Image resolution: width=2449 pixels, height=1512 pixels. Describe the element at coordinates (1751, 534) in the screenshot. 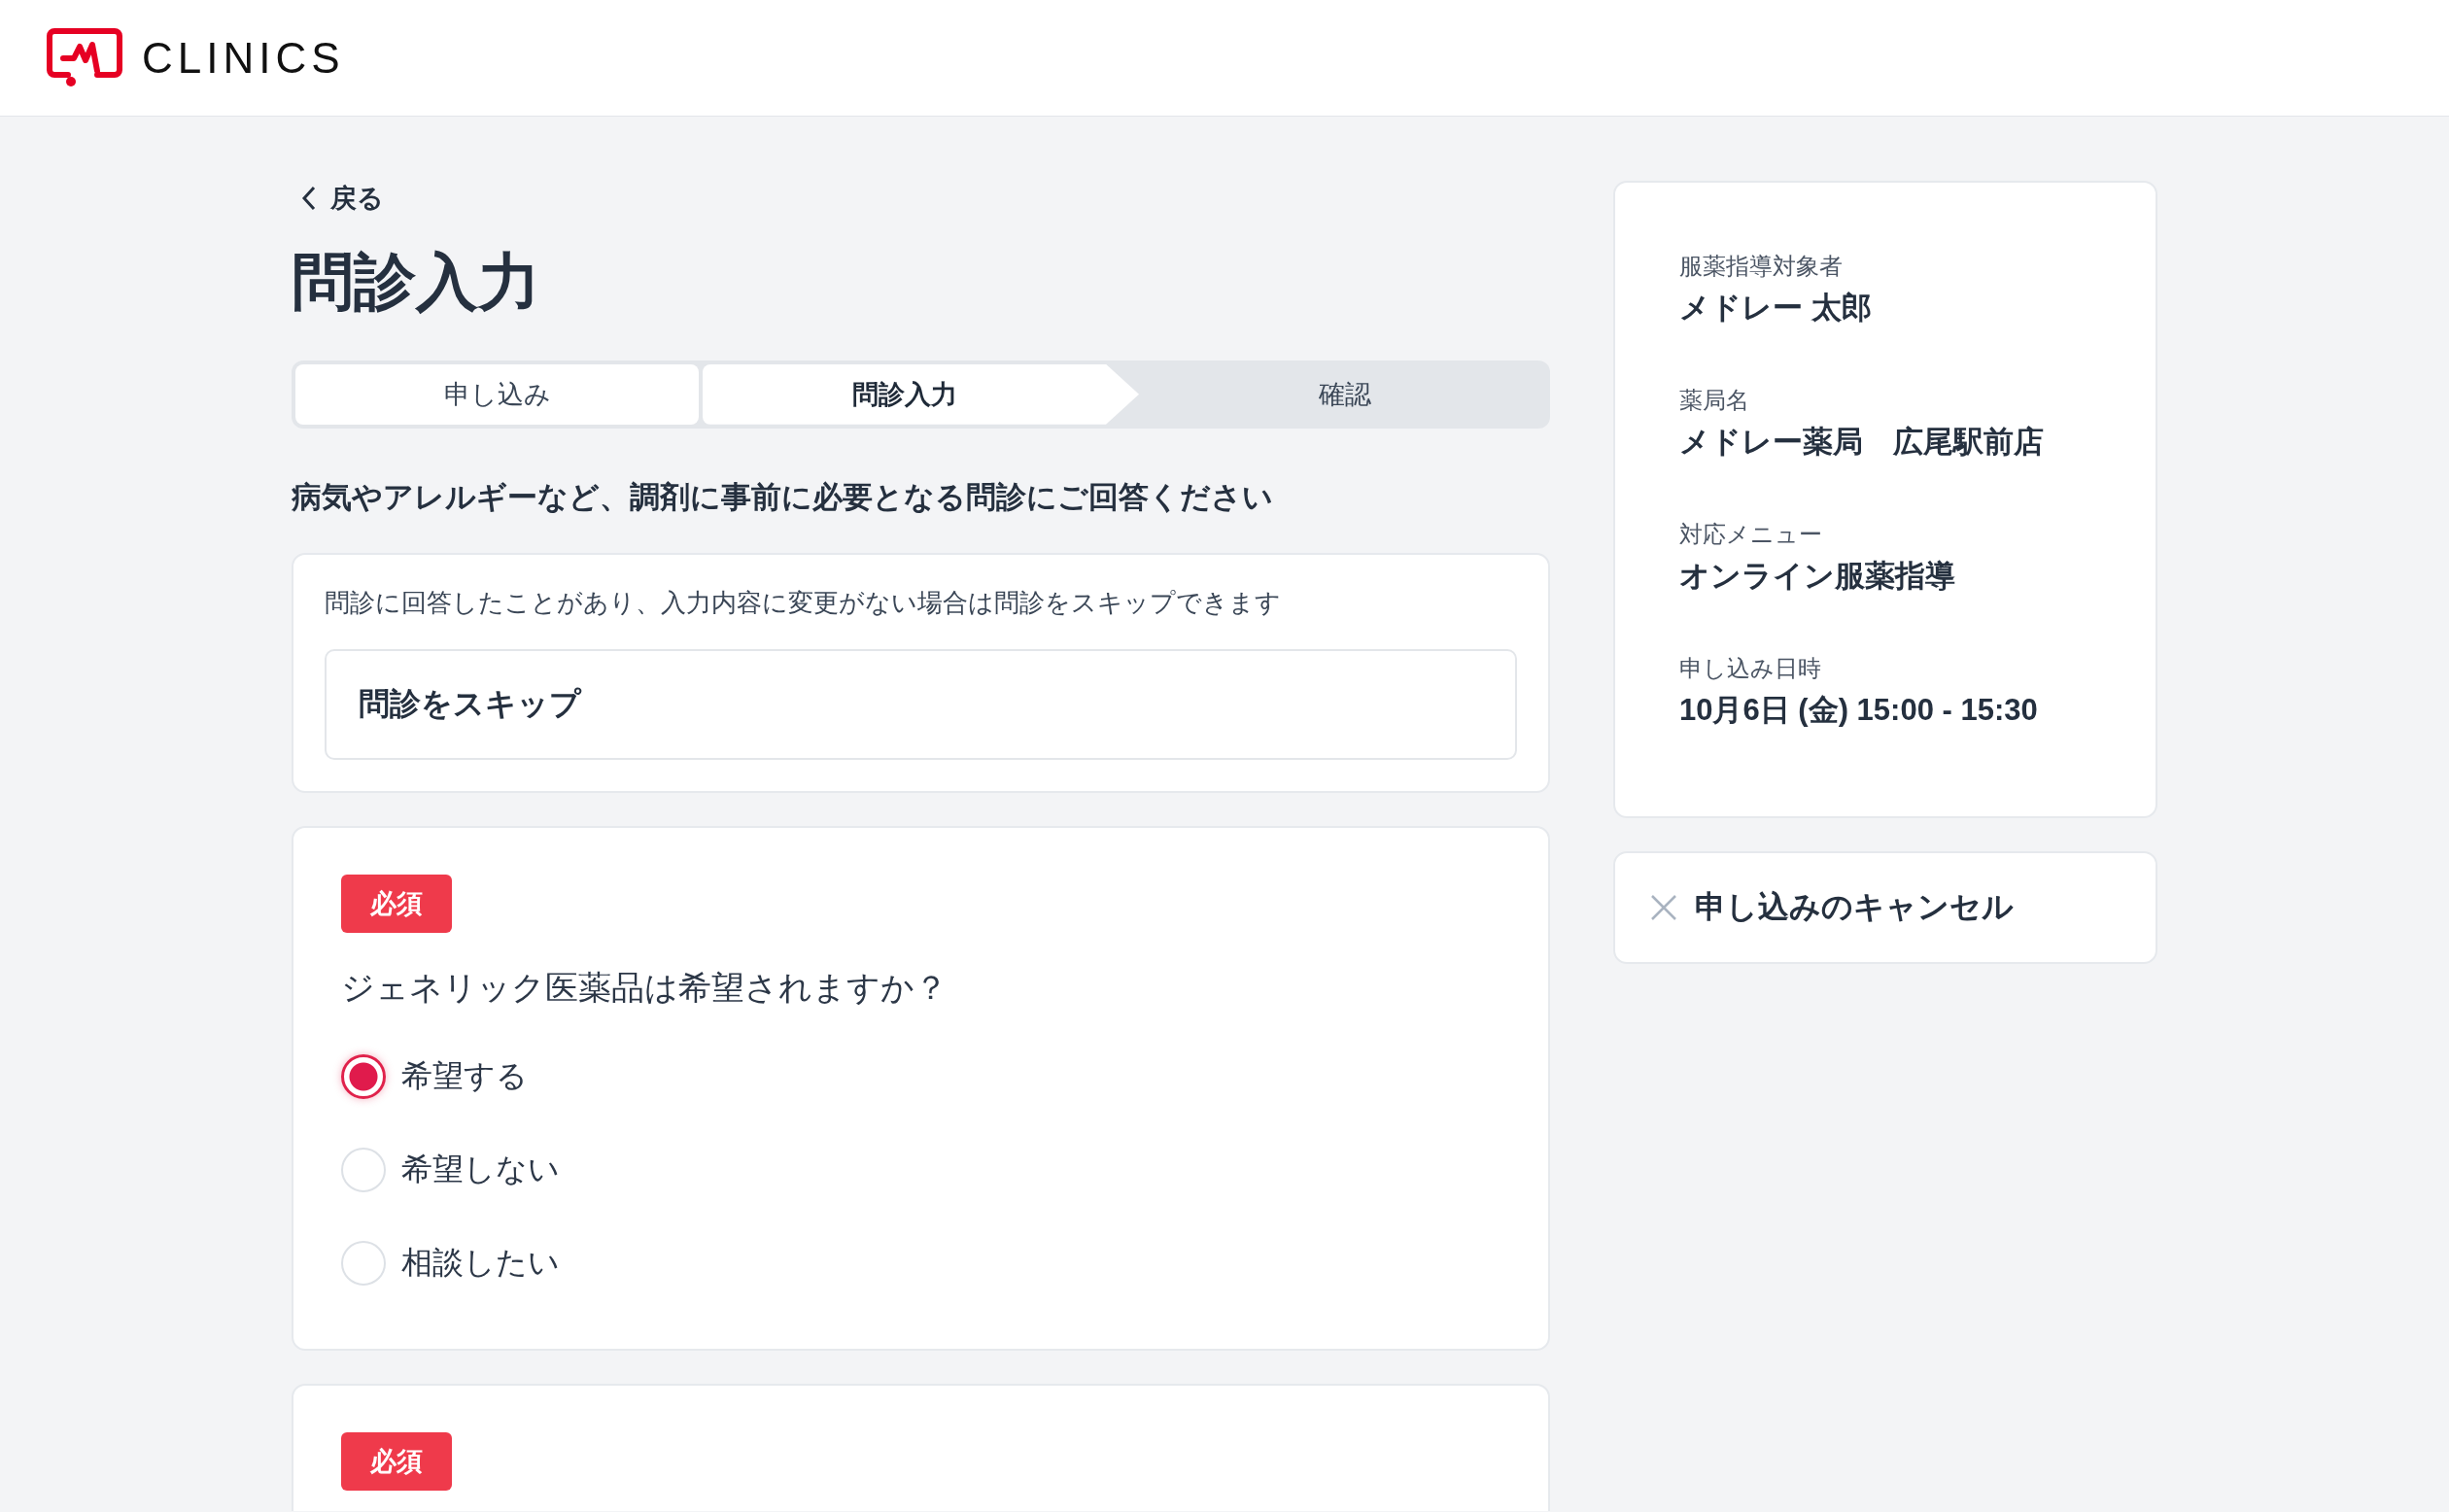

I see `field-label: 対応メニュー` at that location.